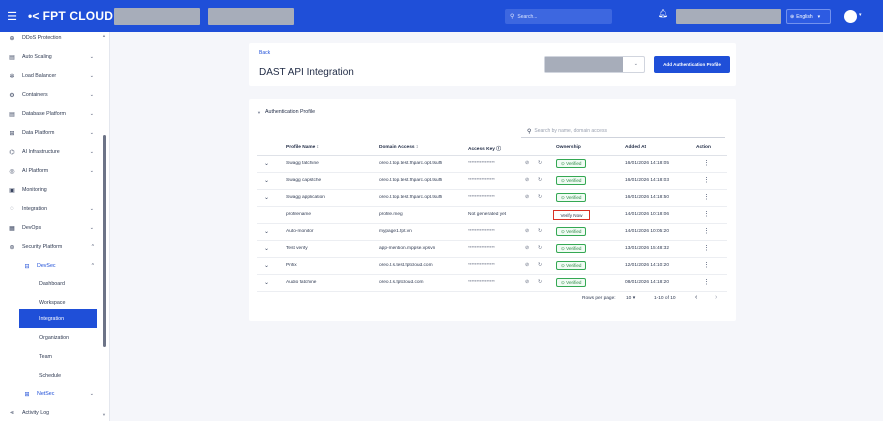  What do you see at coordinates (302, 163) in the screenshot?
I see `profile-name: Swagg fatchine` at bounding box center [302, 163].